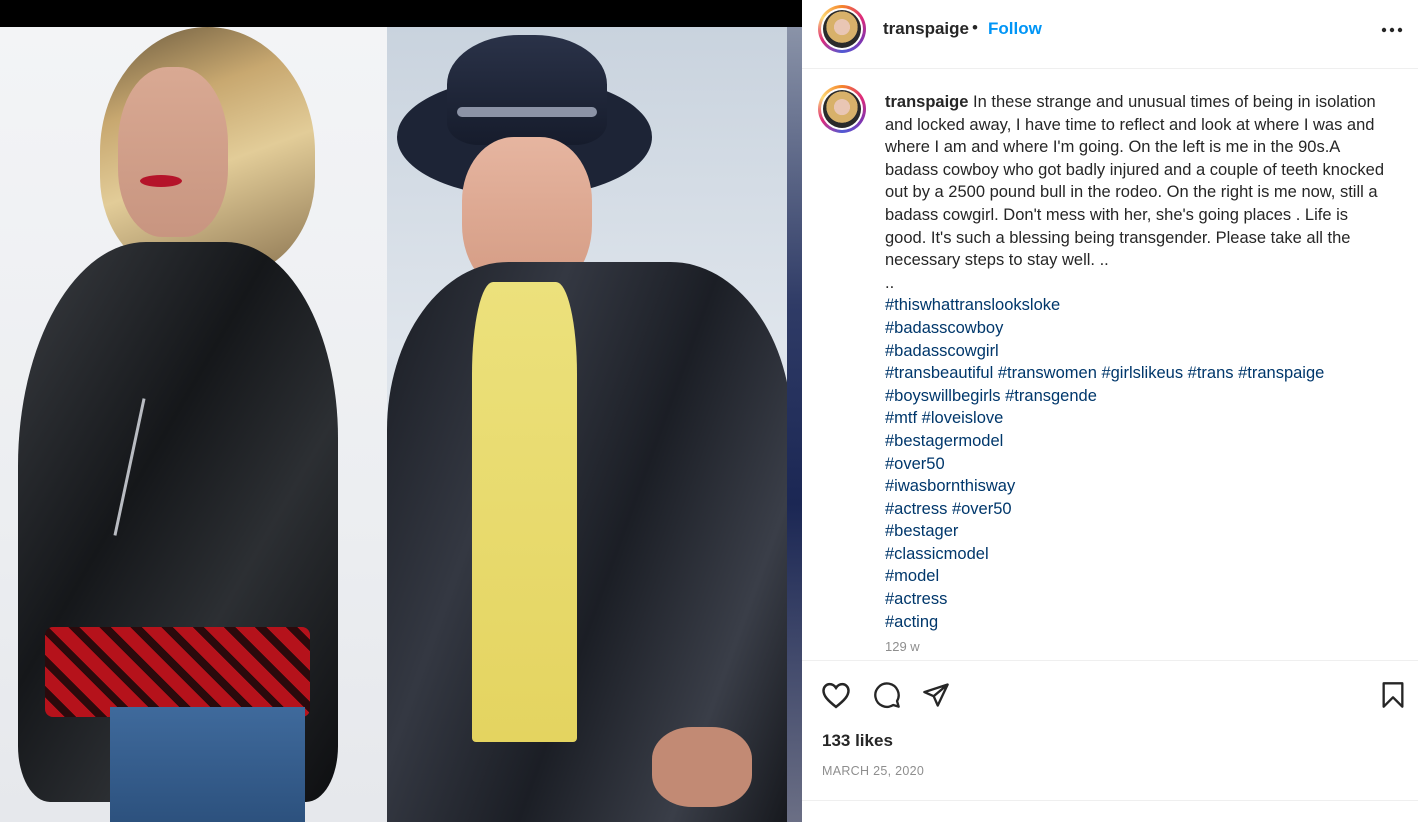  I want to click on hashtag-line: #badasscowboy, so click(1135, 328).